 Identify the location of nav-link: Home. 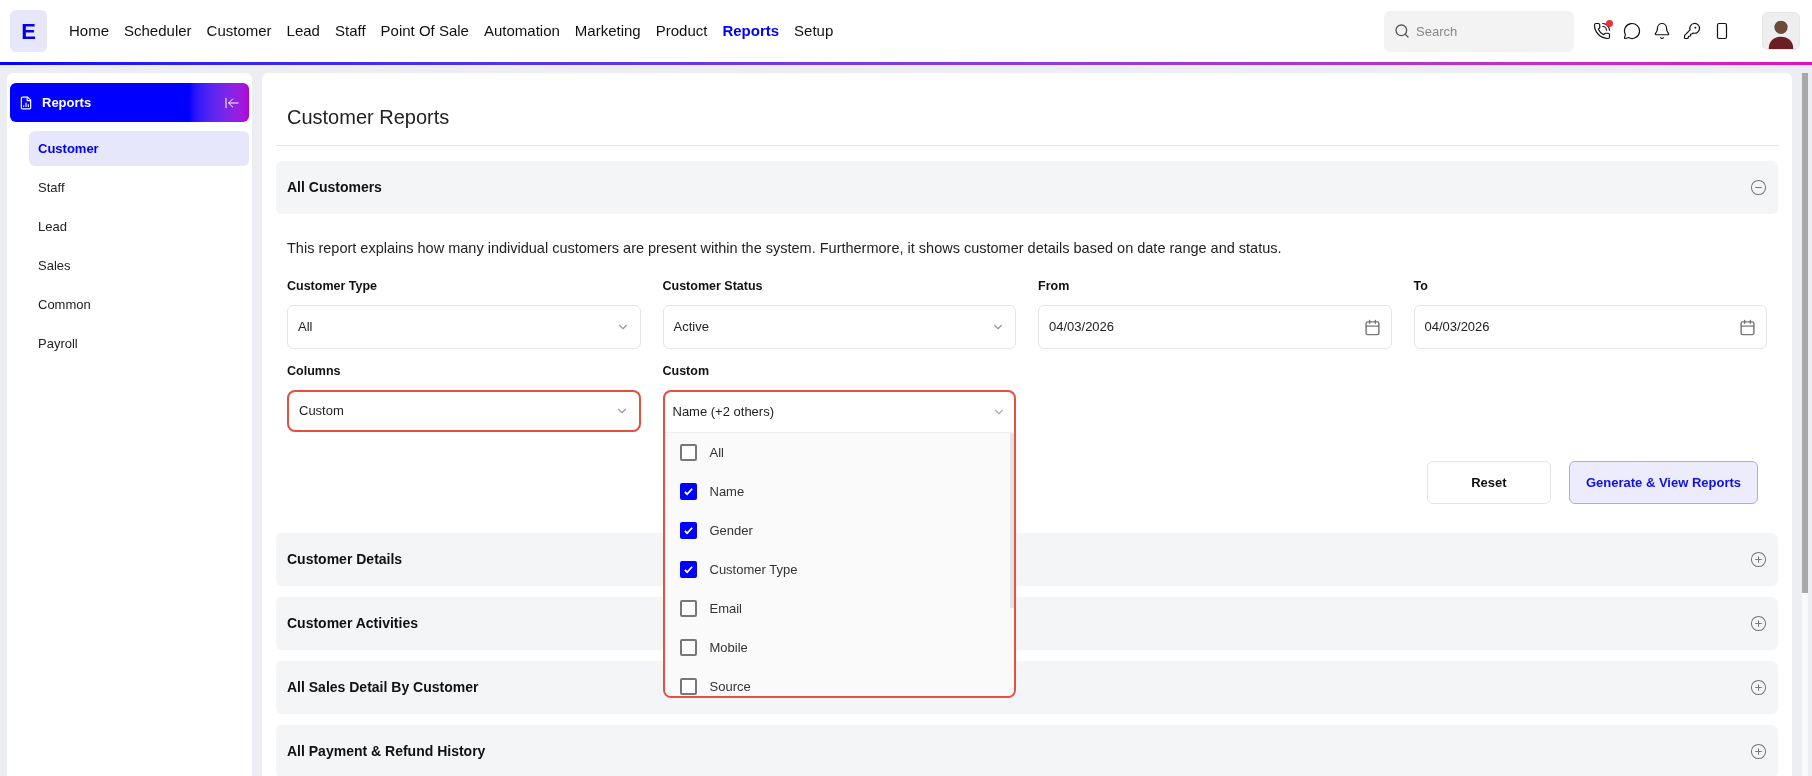
(89, 31).